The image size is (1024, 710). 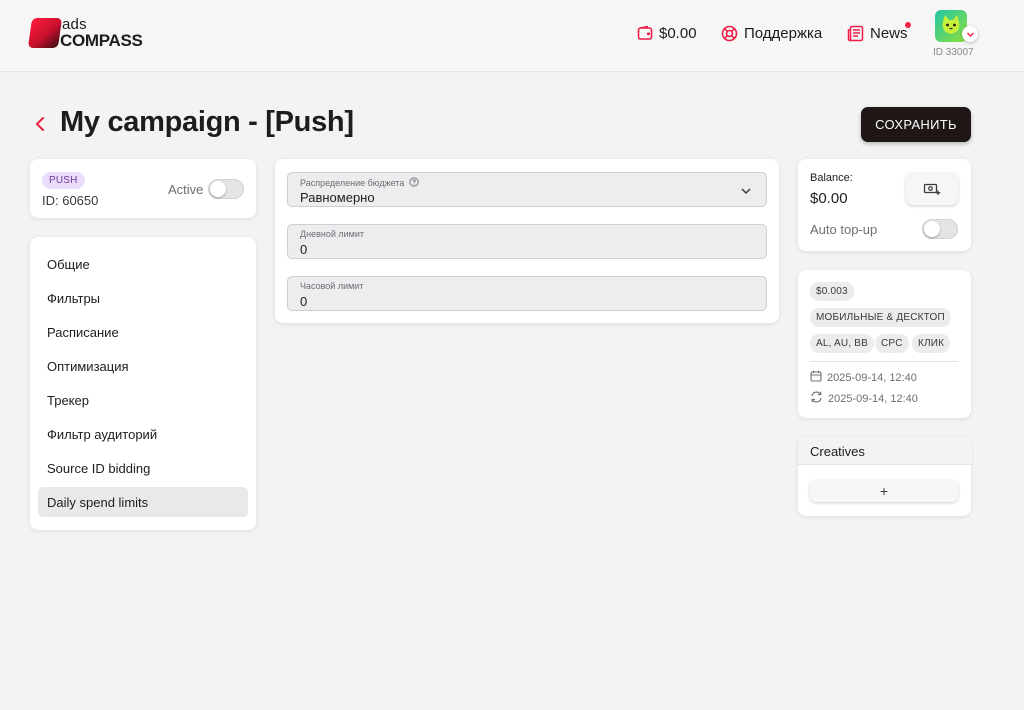 I want to click on top-up-button, so click(x=932, y=189).